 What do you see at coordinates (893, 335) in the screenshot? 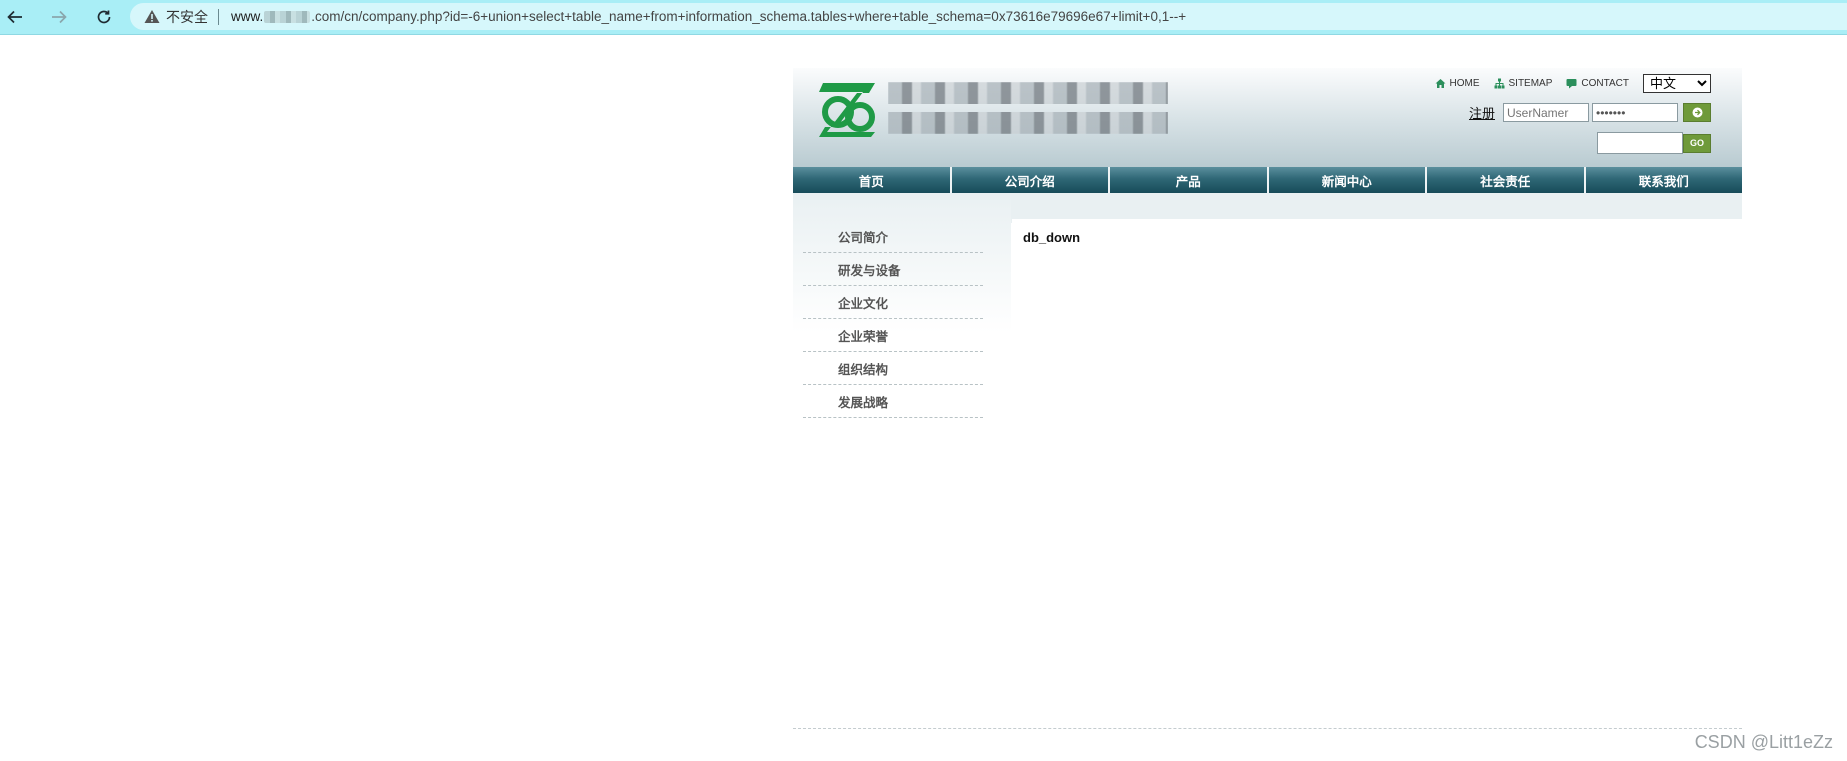
I see `sidebar-item-honors: 企业荣誉` at bounding box center [893, 335].